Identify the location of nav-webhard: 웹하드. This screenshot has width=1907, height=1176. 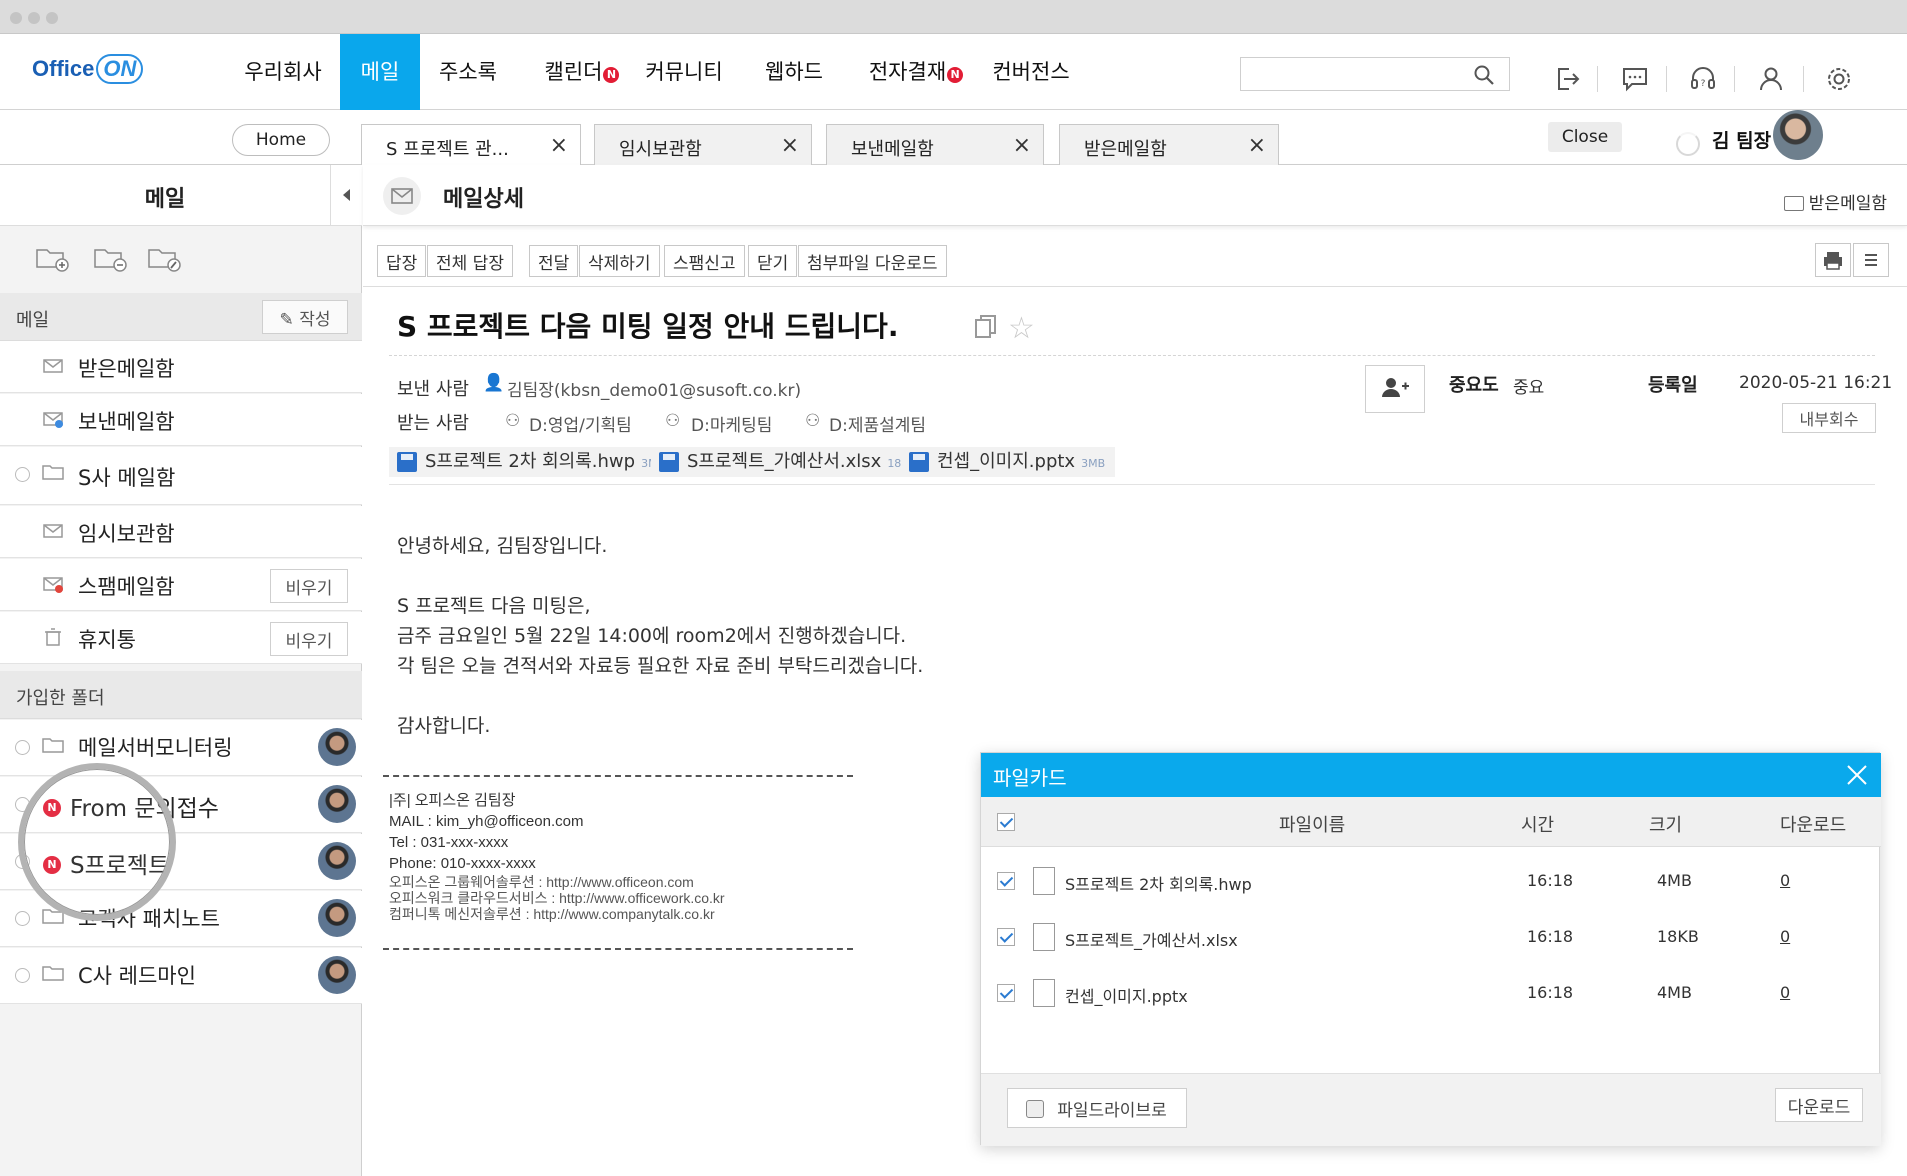
(794, 72).